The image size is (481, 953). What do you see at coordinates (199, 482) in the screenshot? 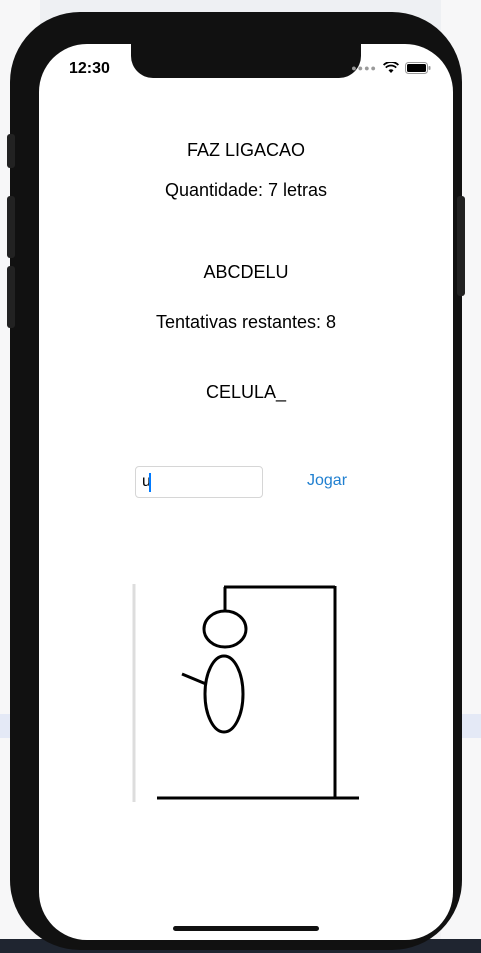
I see `letter-input` at bounding box center [199, 482].